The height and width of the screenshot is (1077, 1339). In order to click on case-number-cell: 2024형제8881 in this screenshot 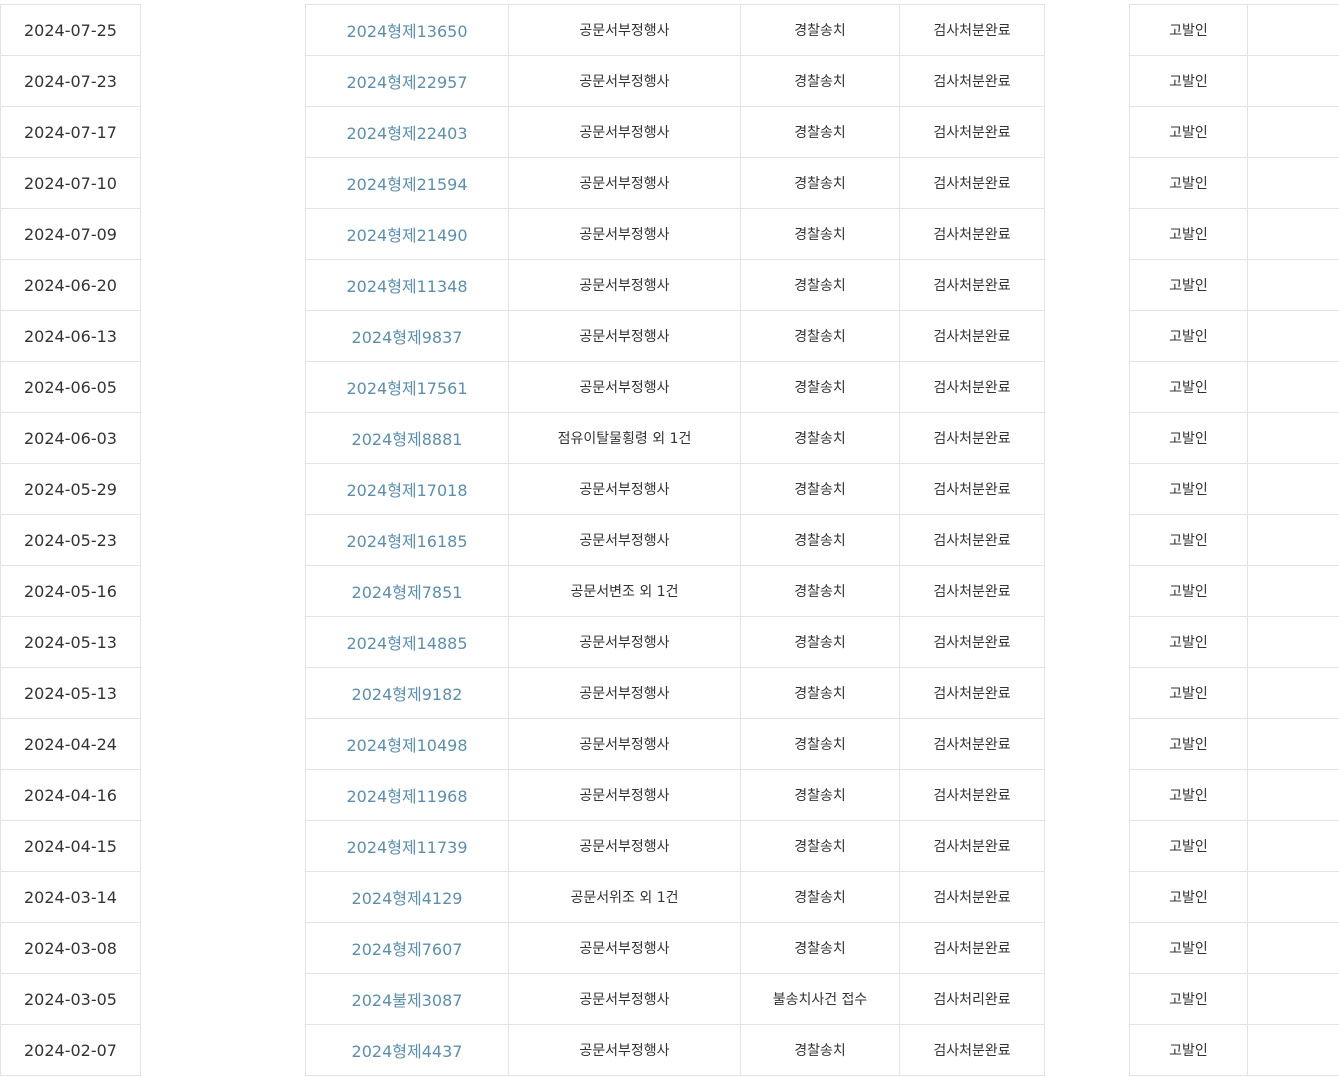, I will do `click(407, 438)`.